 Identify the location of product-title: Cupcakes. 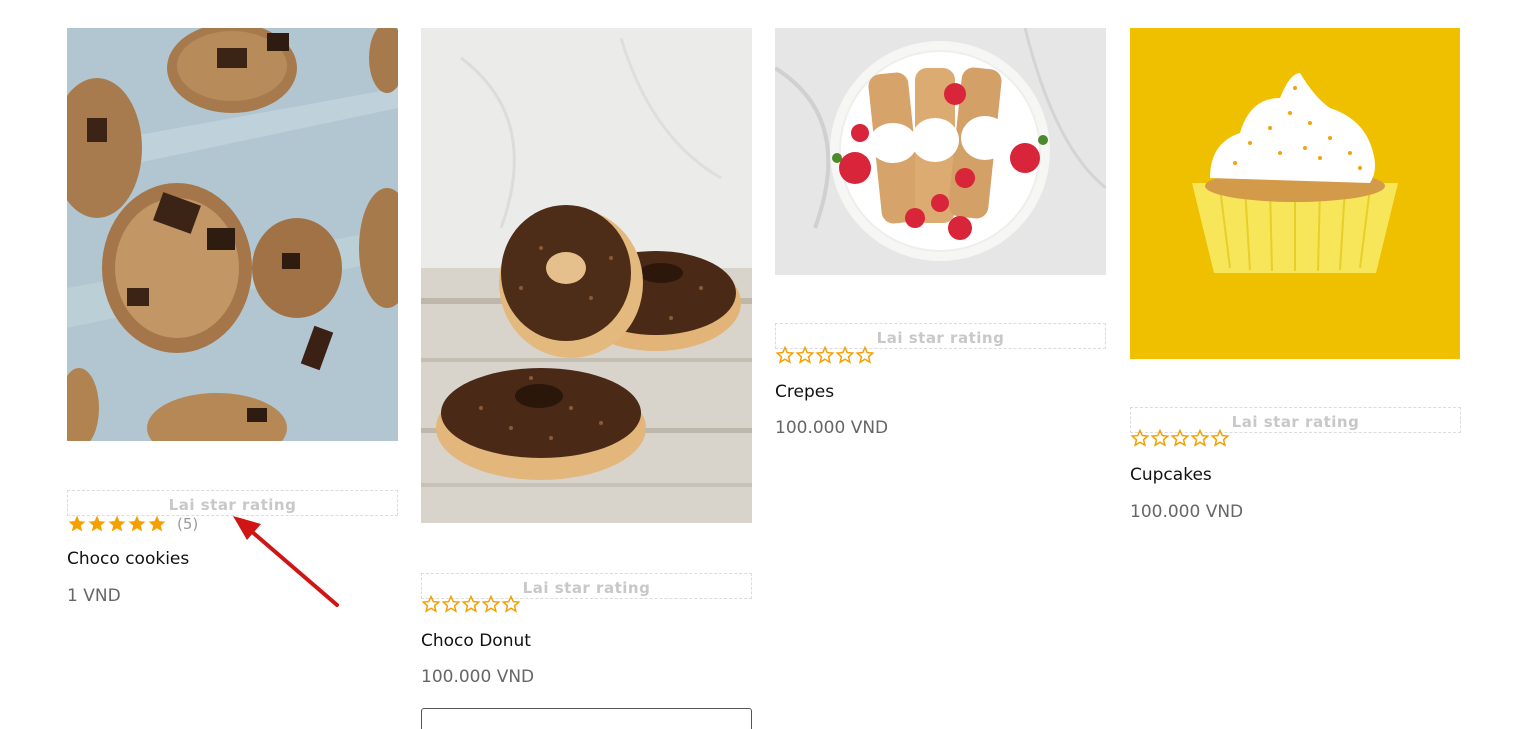
(1171, 475).